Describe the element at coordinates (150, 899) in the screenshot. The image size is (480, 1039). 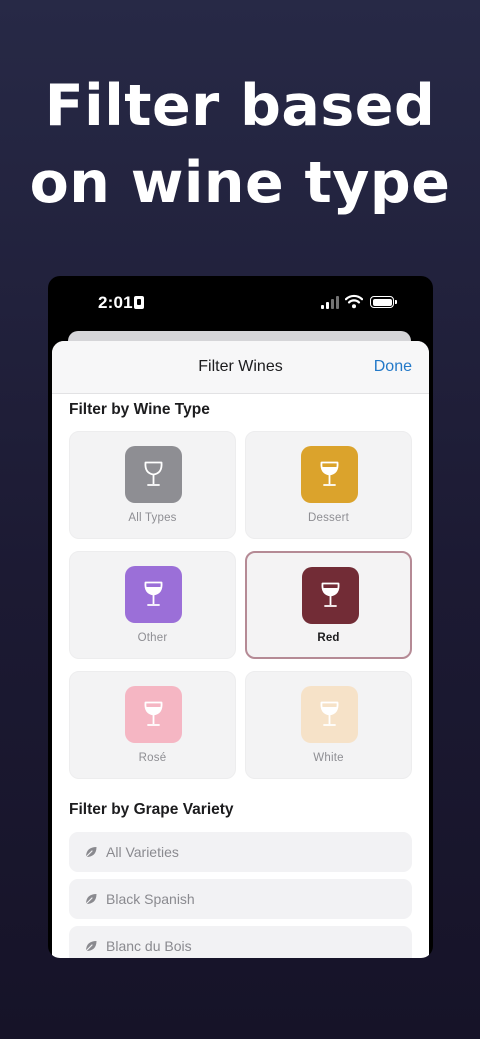
I see `grape-variety-label: Black Spanish` at that location.